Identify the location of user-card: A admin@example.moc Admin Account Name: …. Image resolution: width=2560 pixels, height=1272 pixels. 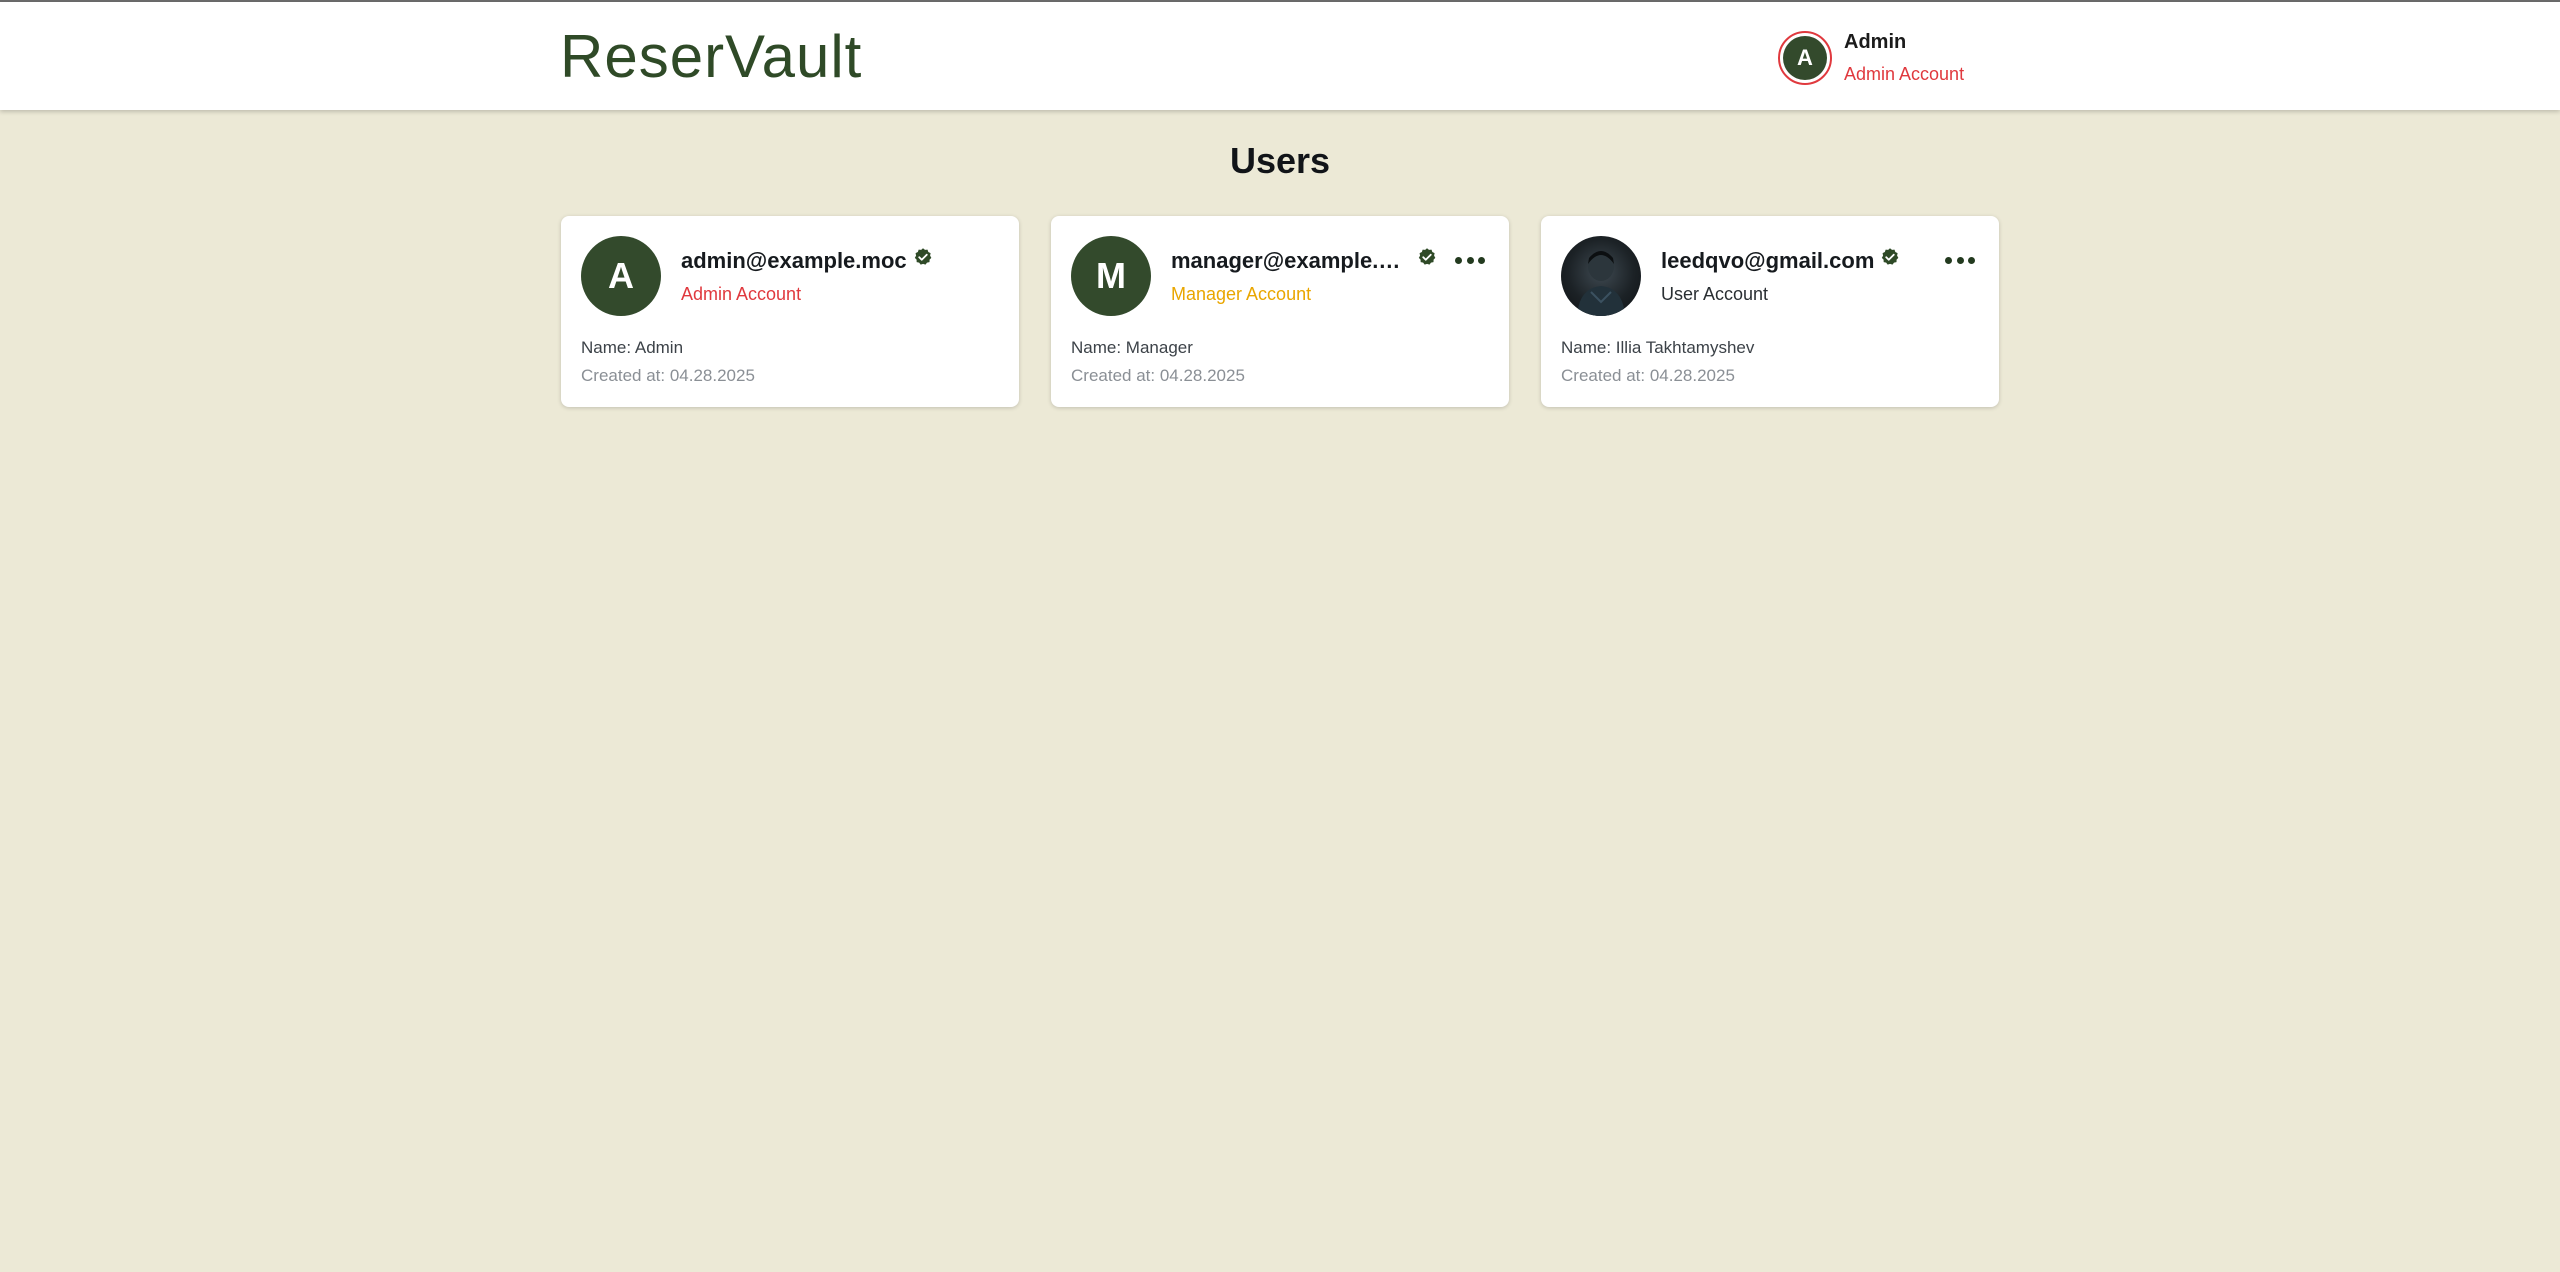
(790, 311).